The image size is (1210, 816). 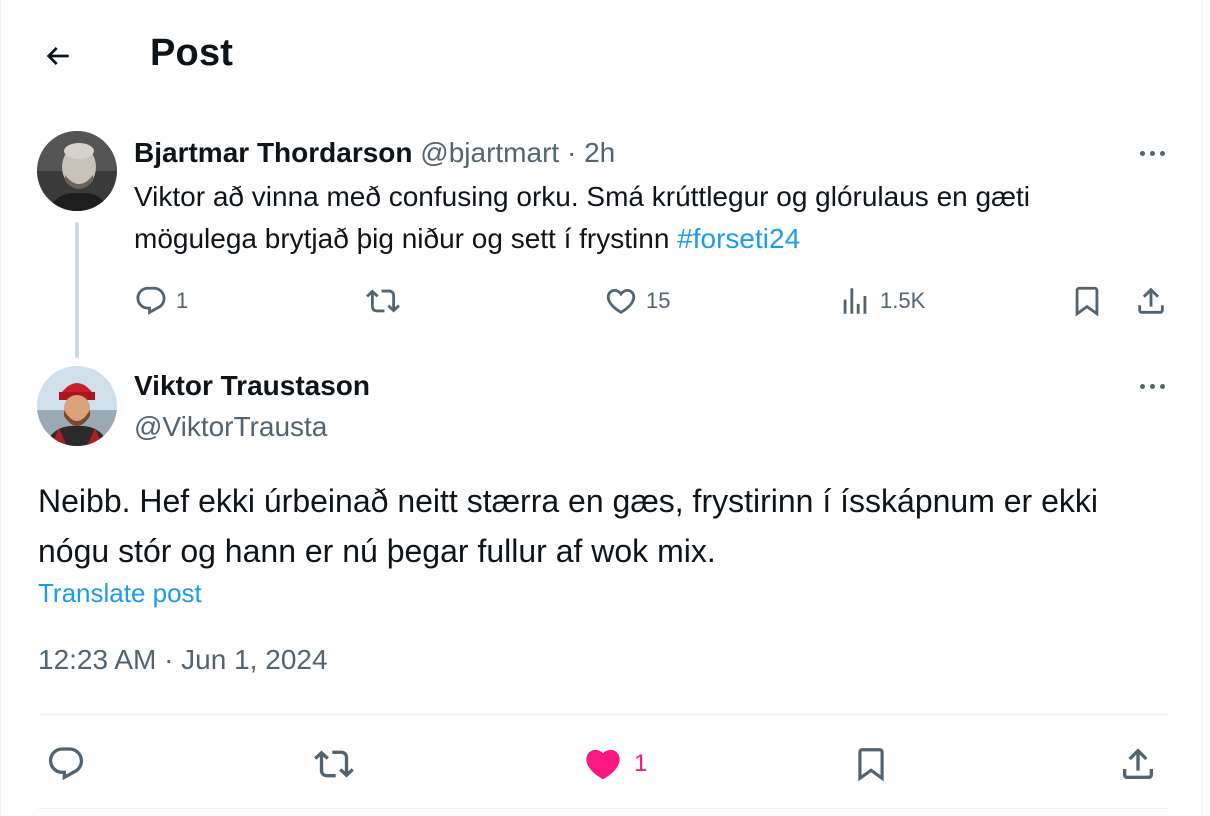 I want to click on action-bar-top-divider, so click(x=603, y=714).